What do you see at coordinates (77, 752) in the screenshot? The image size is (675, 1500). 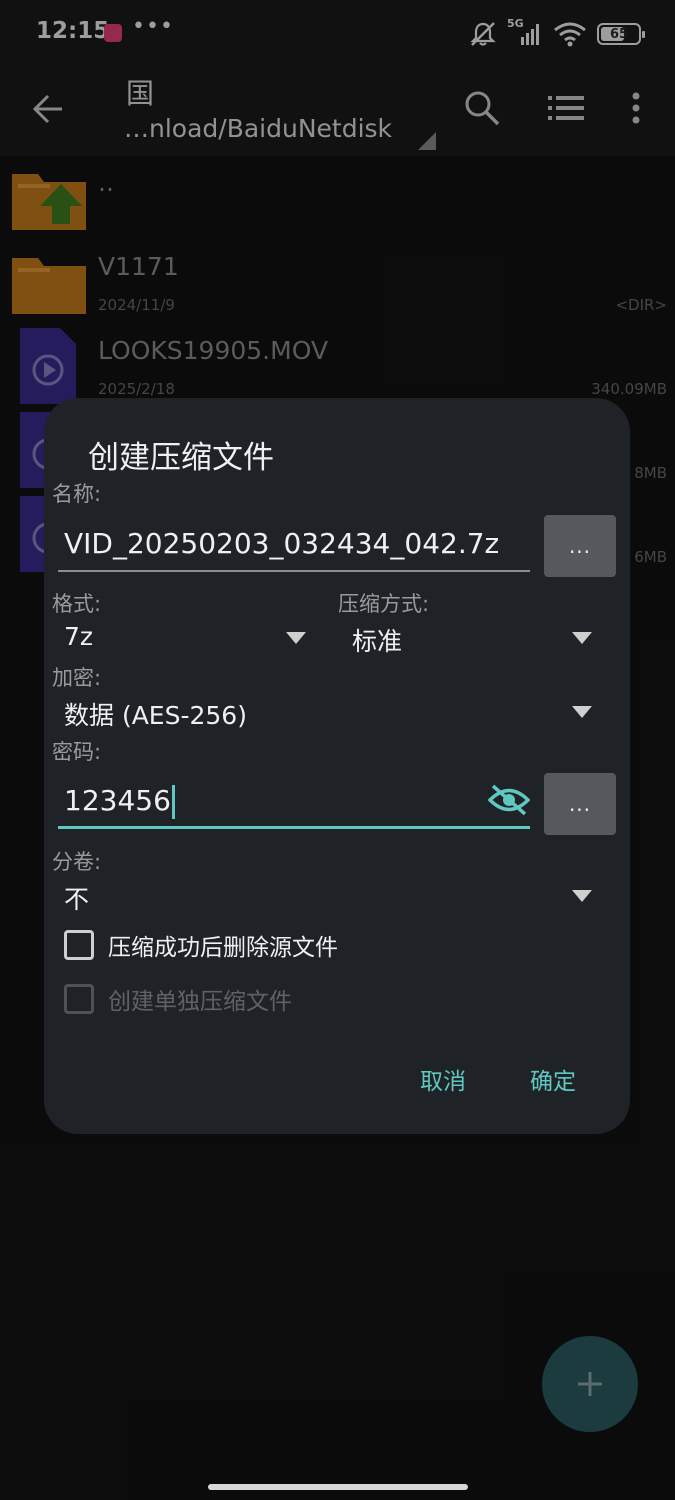 I see `password-label: 密码:` at bounding box center [77, 752].